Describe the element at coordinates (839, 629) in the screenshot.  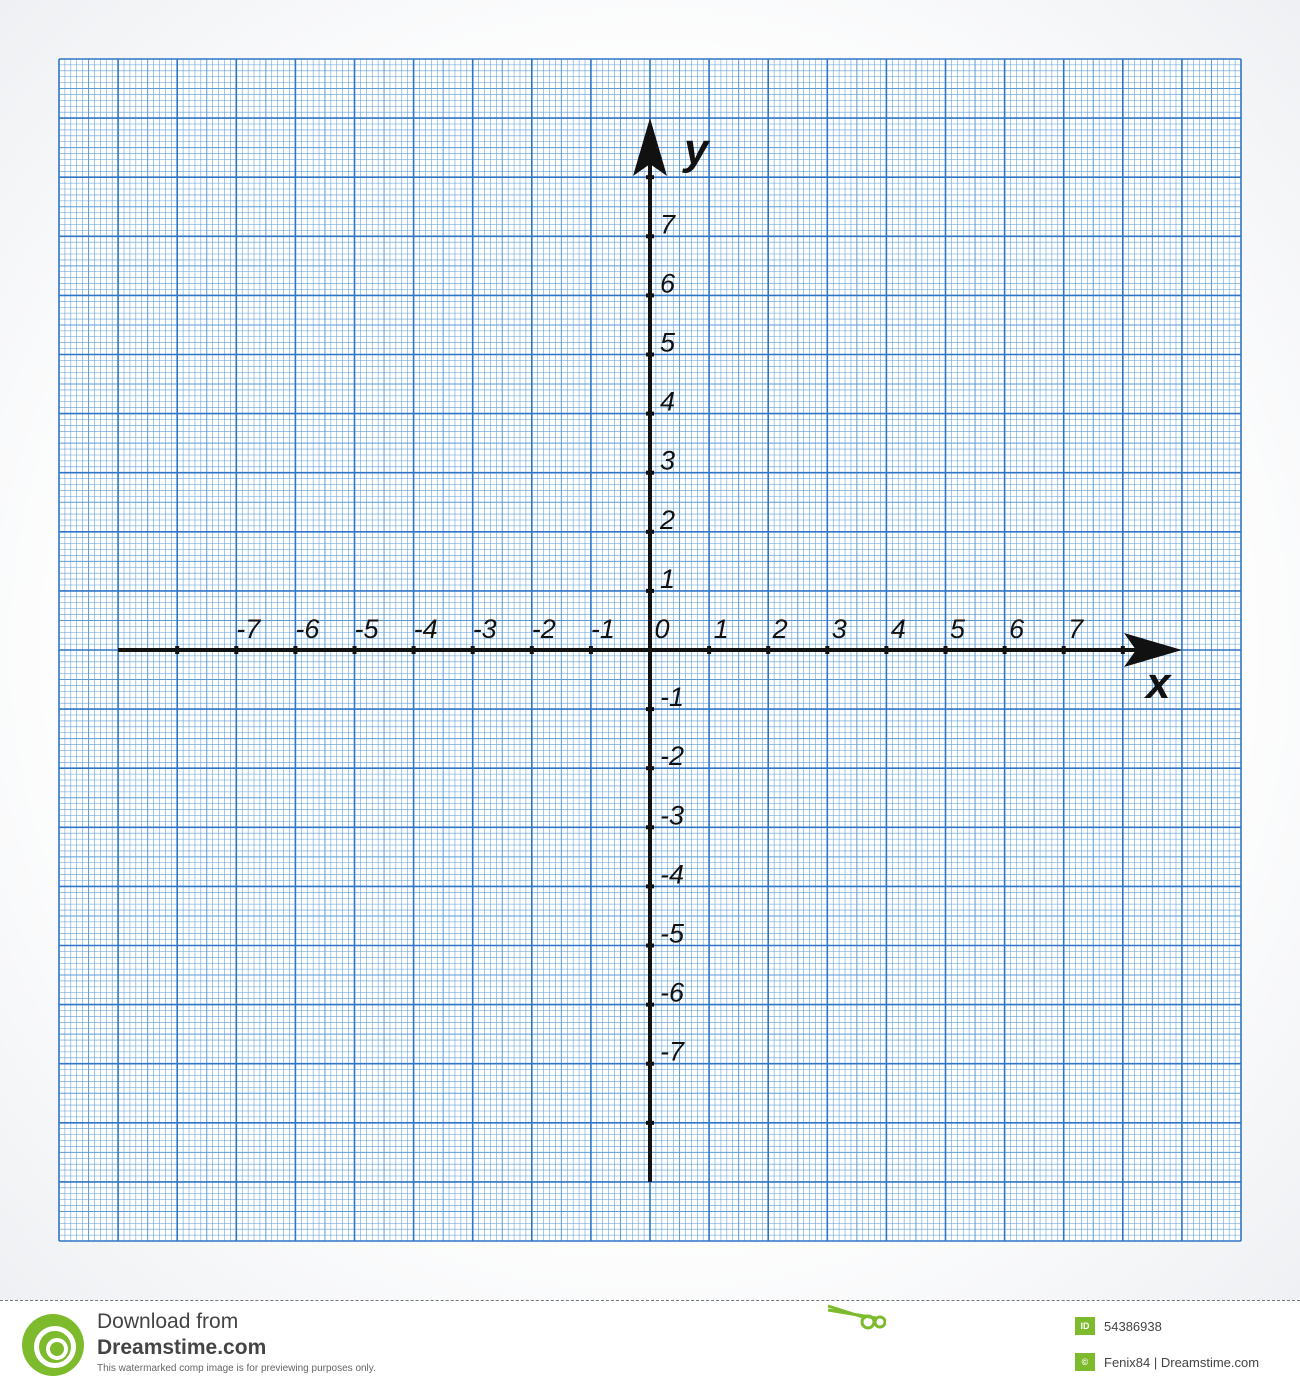
I see `x-tick-label: 3` at that location.